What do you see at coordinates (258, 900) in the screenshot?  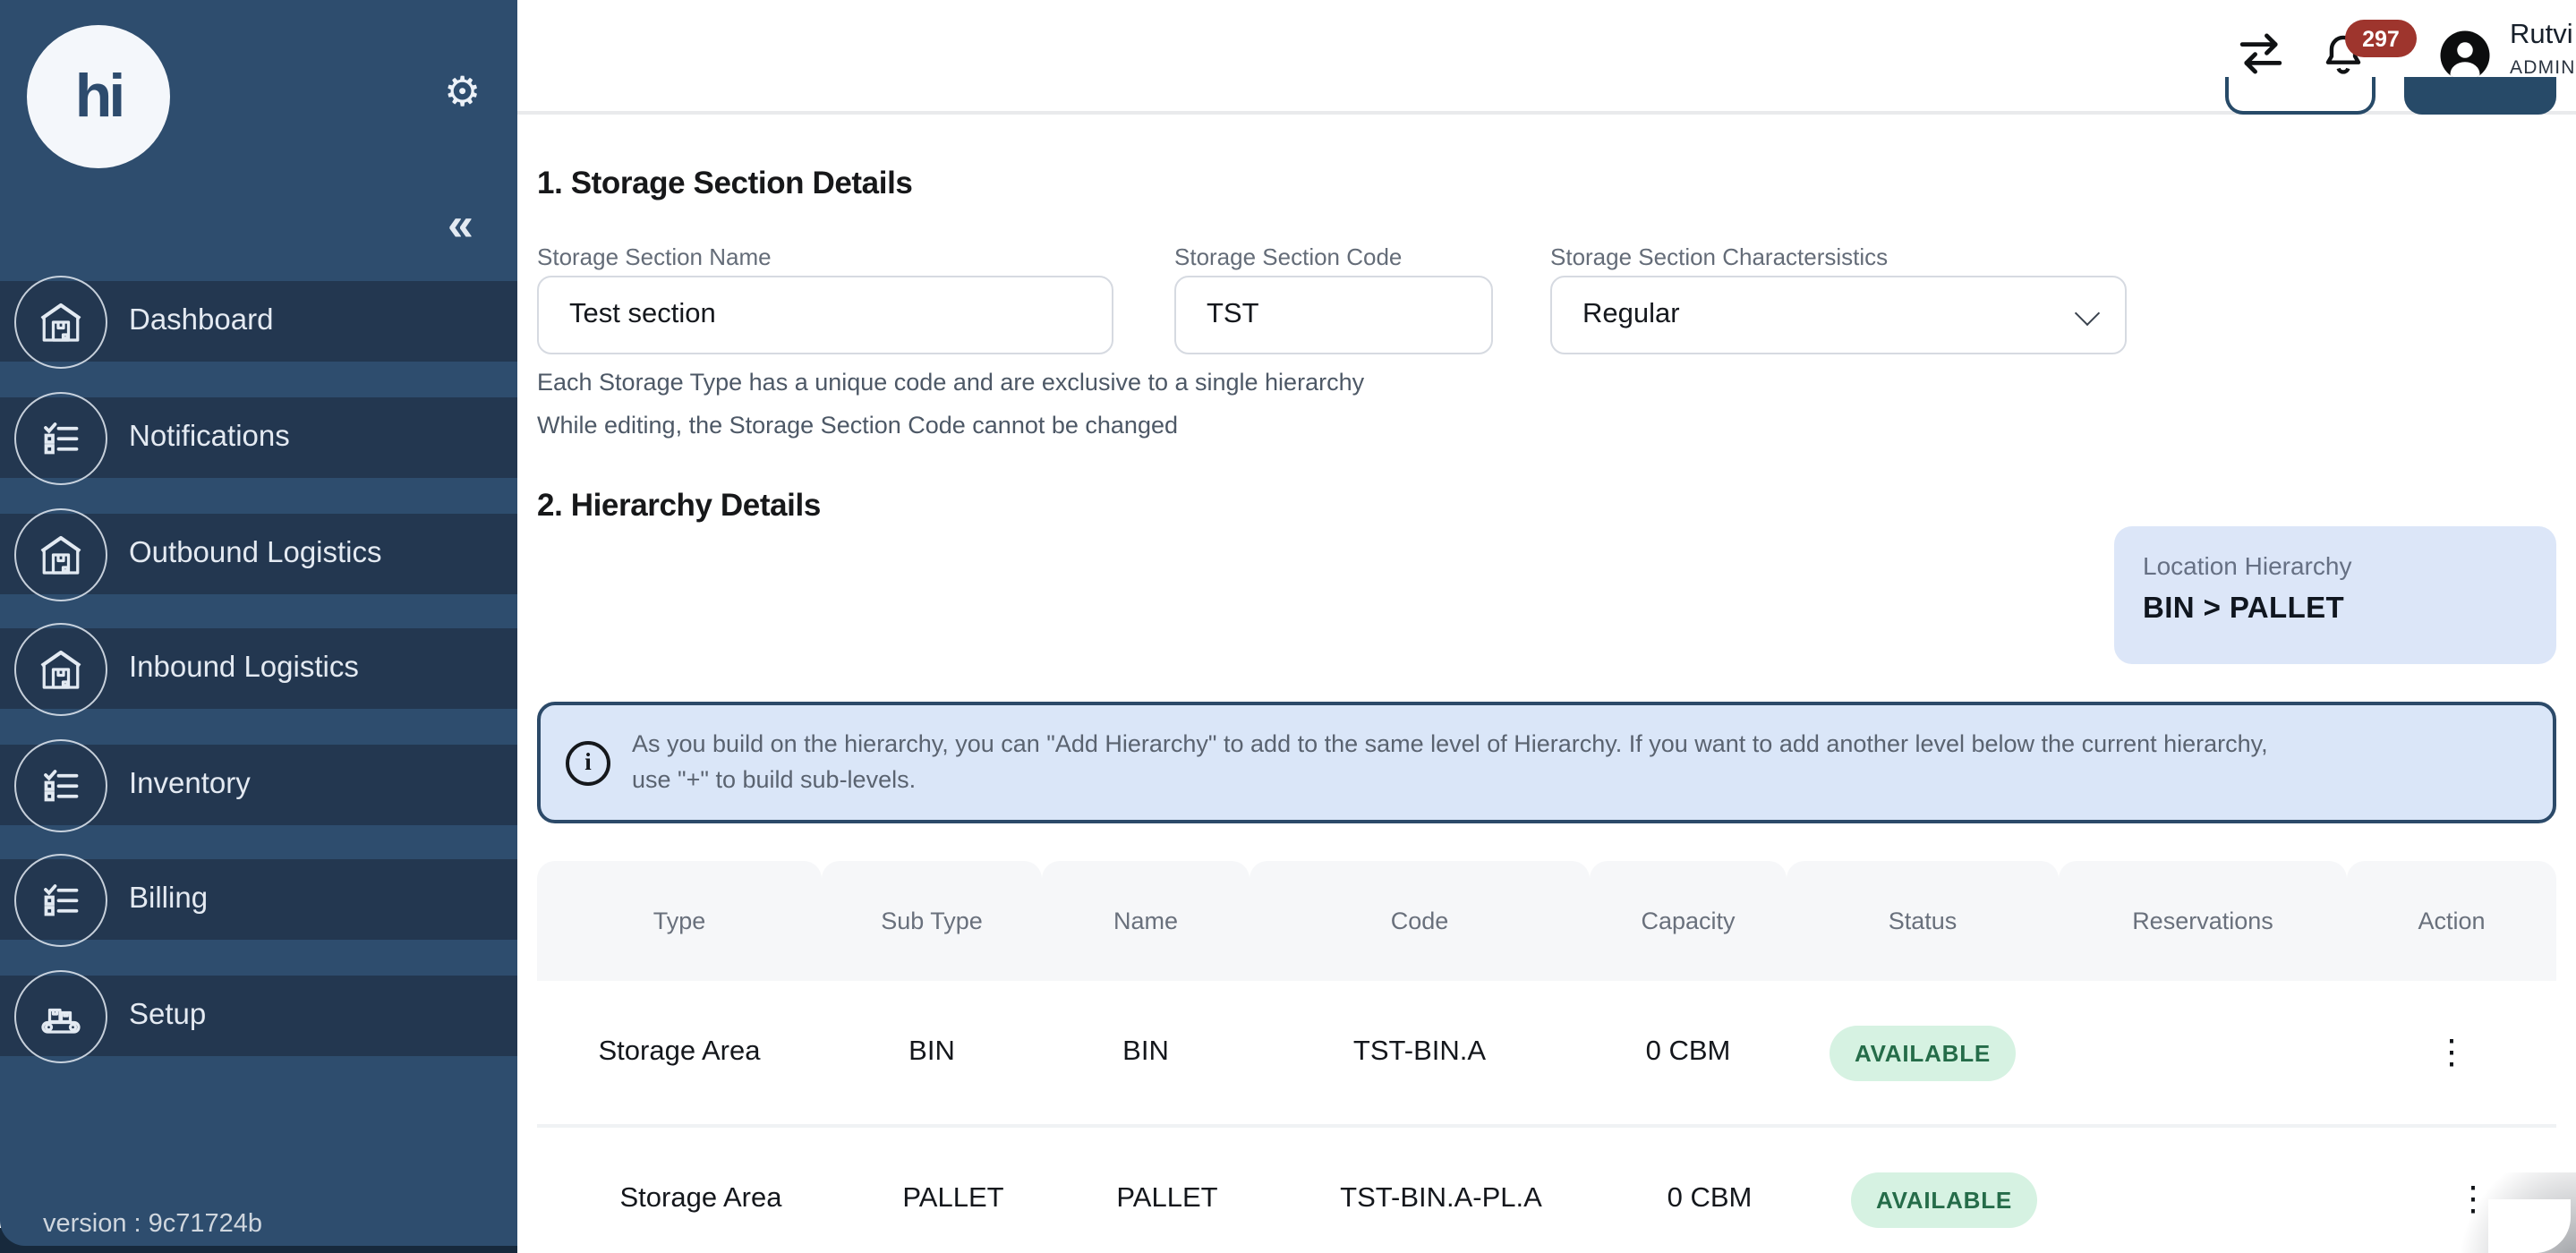 I see `sidebar-item-billing: Billing` at bounding box center [258, 900].